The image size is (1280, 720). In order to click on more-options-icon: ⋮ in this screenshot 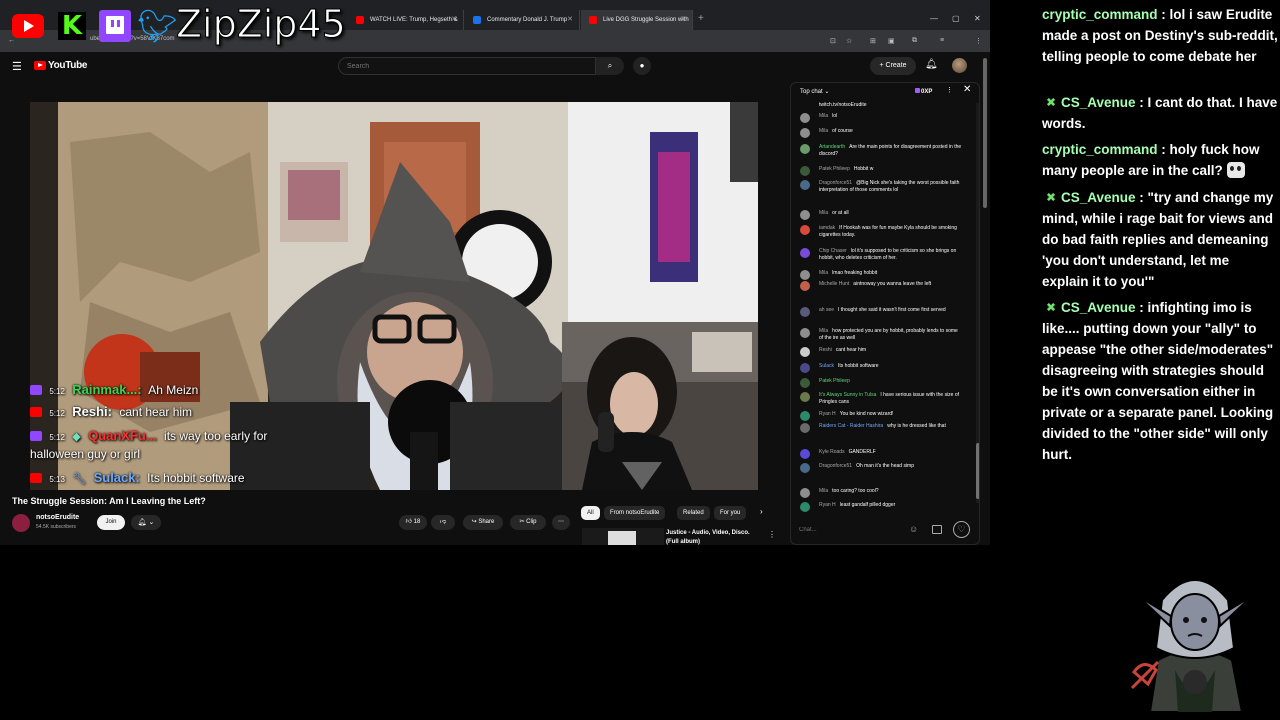, I will do `click(772, 534)`.